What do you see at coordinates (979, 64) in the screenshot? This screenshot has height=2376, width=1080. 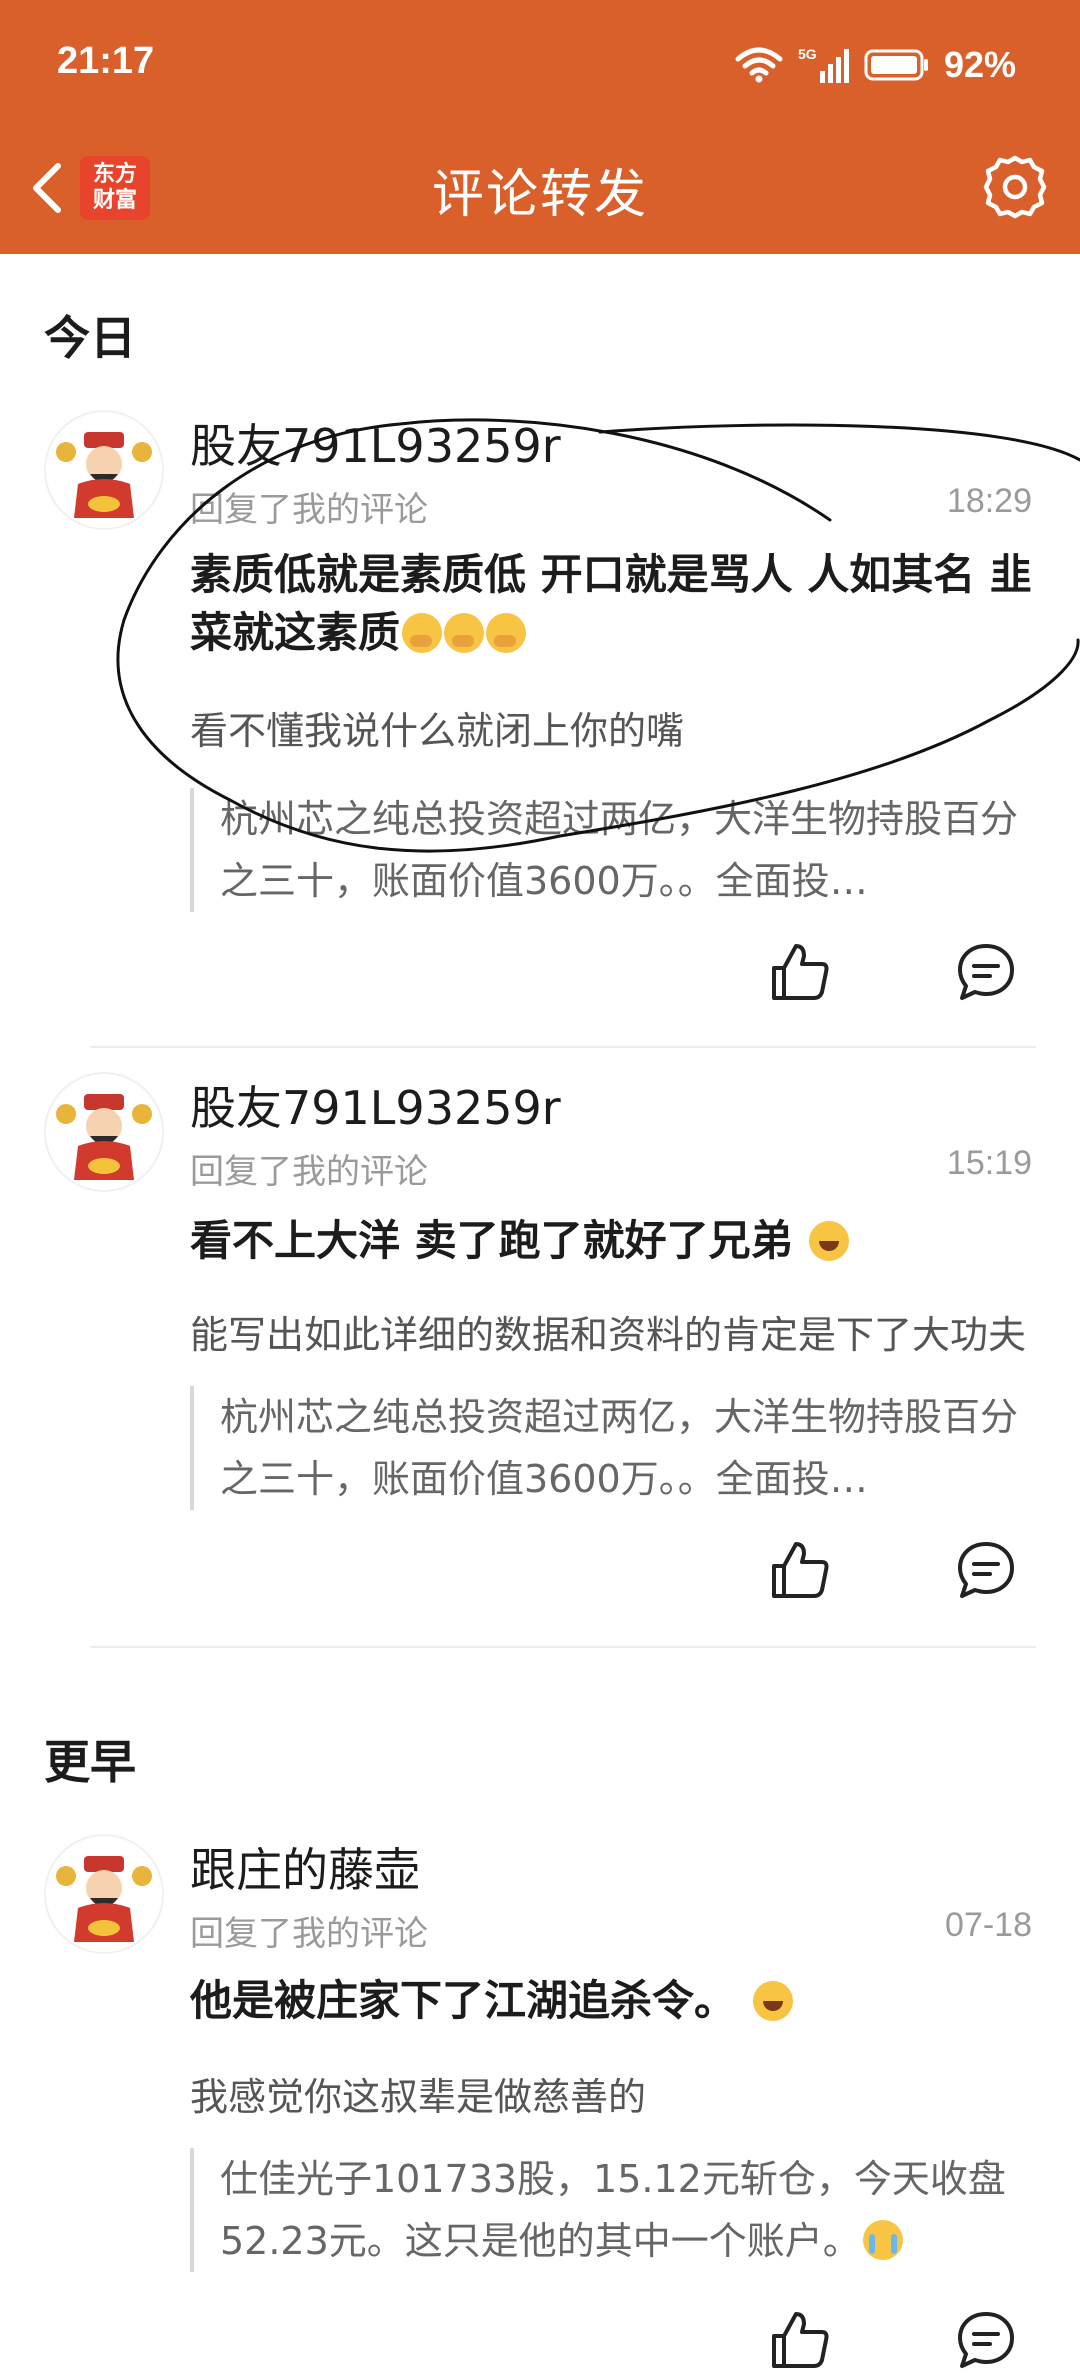 I see `battery-percent: 92%` at bounding box center [979, 64].